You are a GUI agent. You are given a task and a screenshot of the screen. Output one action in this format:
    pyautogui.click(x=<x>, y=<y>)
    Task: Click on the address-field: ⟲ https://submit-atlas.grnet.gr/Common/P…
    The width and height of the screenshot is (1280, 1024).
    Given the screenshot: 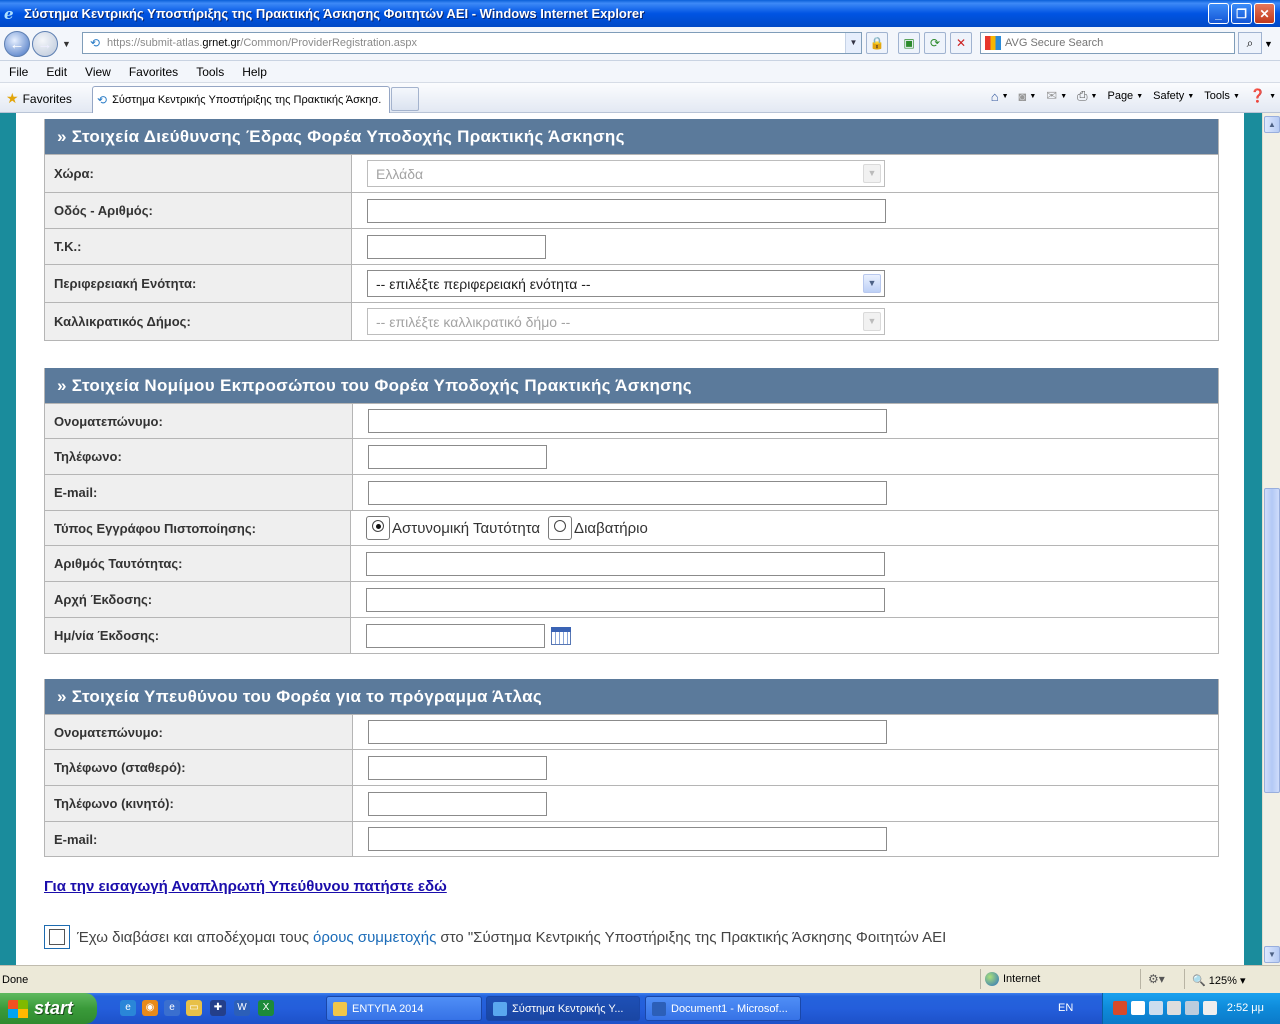 What is the action you would take?
    pyautogui.click(x=472, y=43)
    